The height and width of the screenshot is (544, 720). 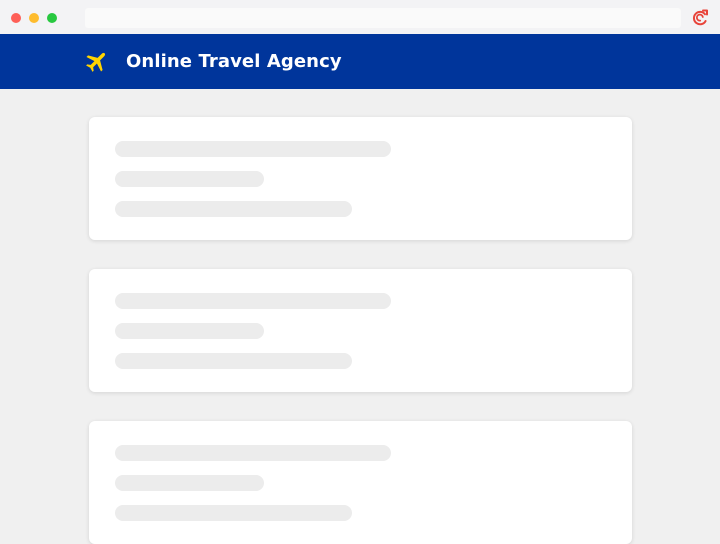 I want to click on window-minimize-button, so click(x=34, y=18).